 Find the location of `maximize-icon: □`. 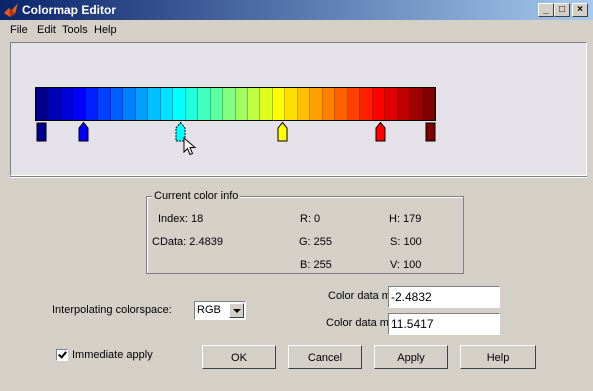

maximize-icon: □ is located at coordinates (562, 9).